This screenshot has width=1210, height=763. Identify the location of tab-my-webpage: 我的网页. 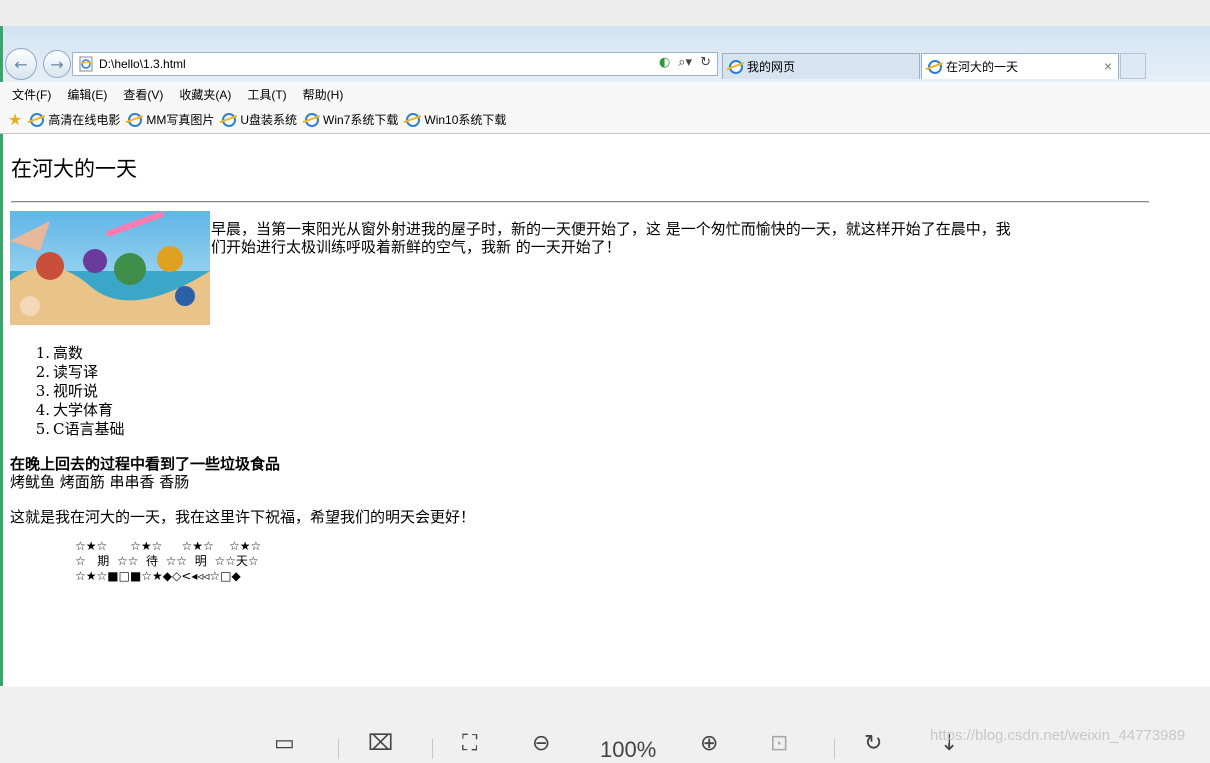
(821, 66).